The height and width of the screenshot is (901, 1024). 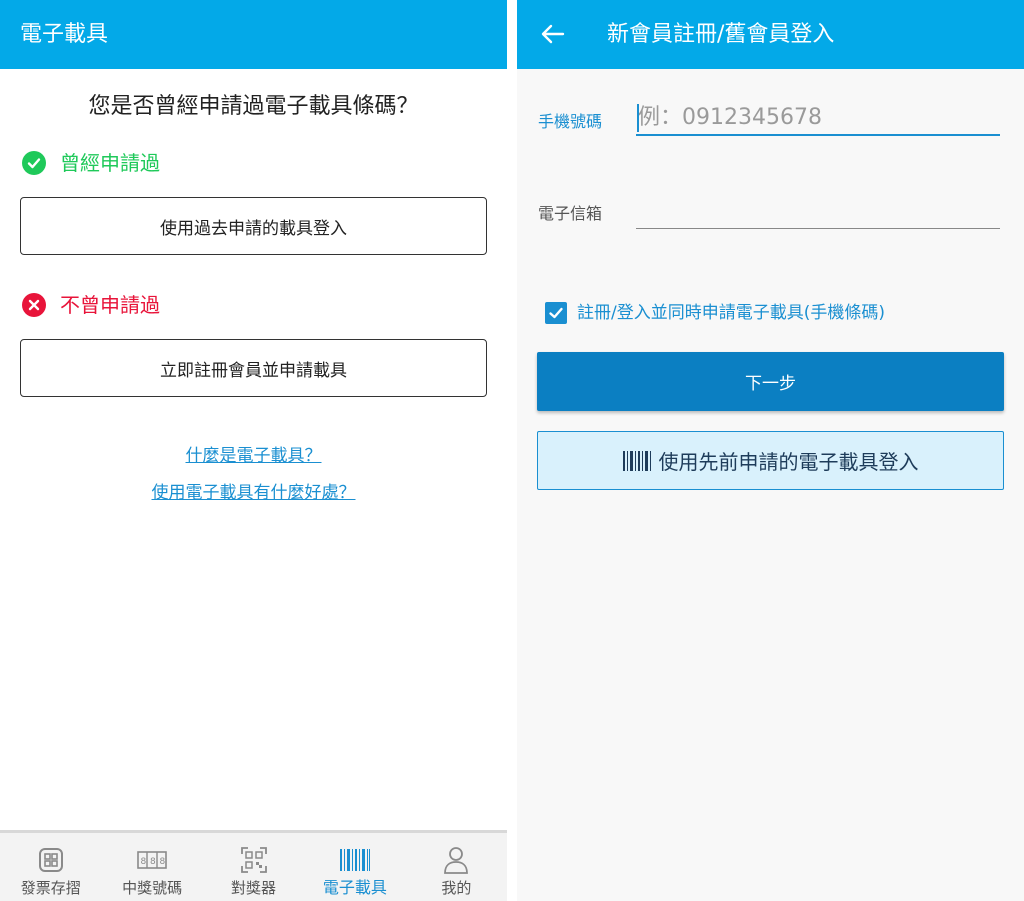 I want to click on back-arrow-icon, so click(x=553, y=34).